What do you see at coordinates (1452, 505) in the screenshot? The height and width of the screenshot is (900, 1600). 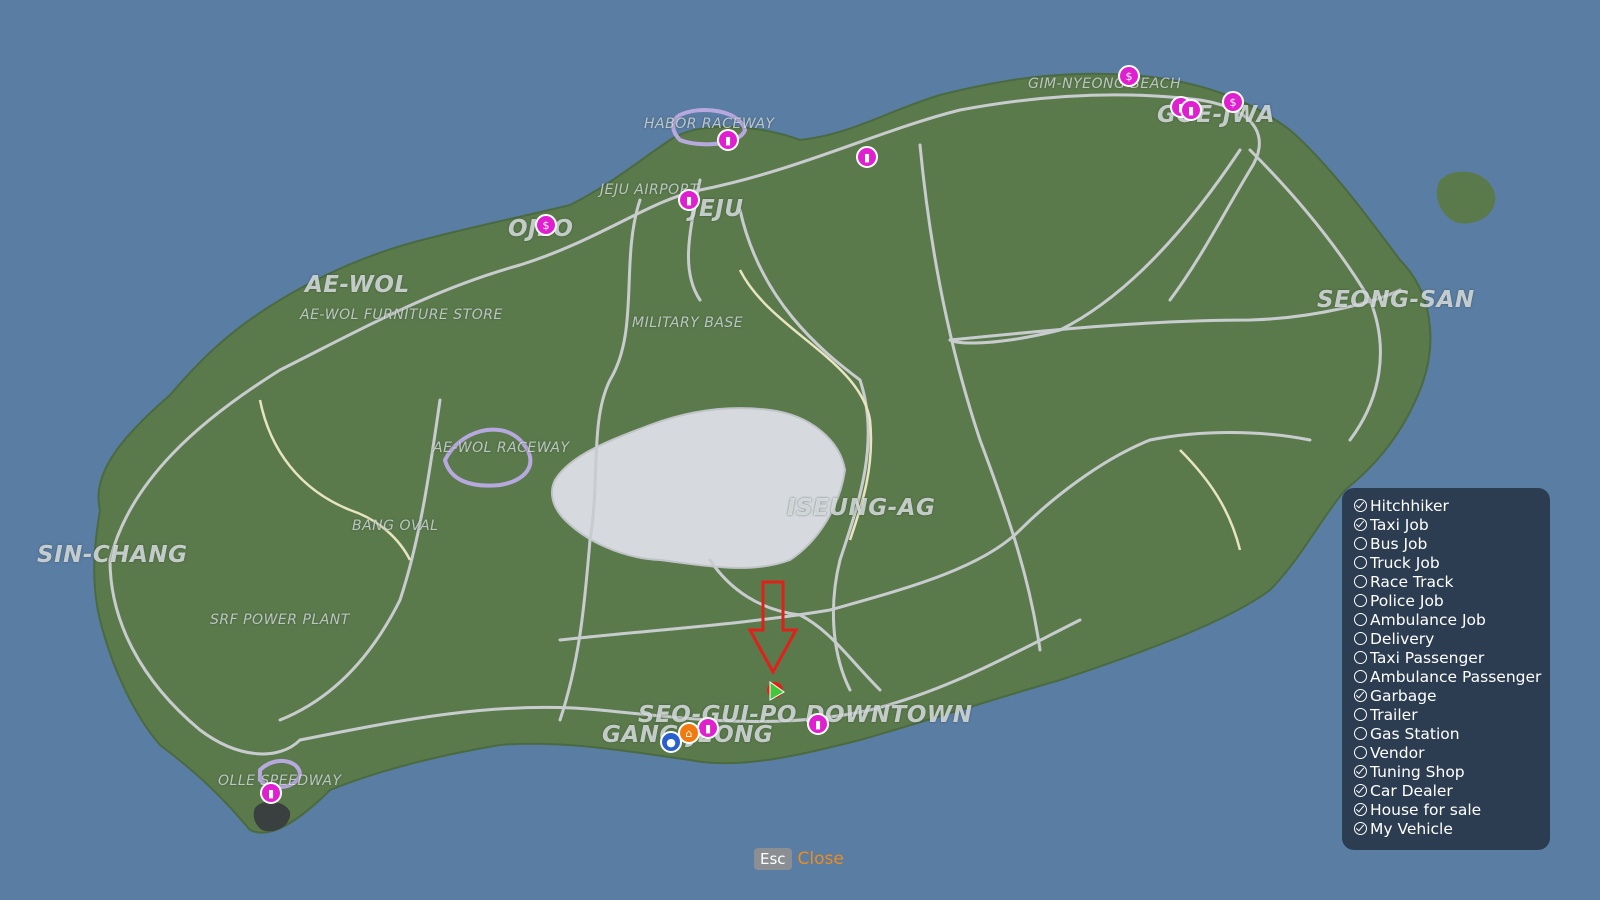 I see `legend-item-hitchhiker: Hitchhiker` at bounding box center [1452, 505].